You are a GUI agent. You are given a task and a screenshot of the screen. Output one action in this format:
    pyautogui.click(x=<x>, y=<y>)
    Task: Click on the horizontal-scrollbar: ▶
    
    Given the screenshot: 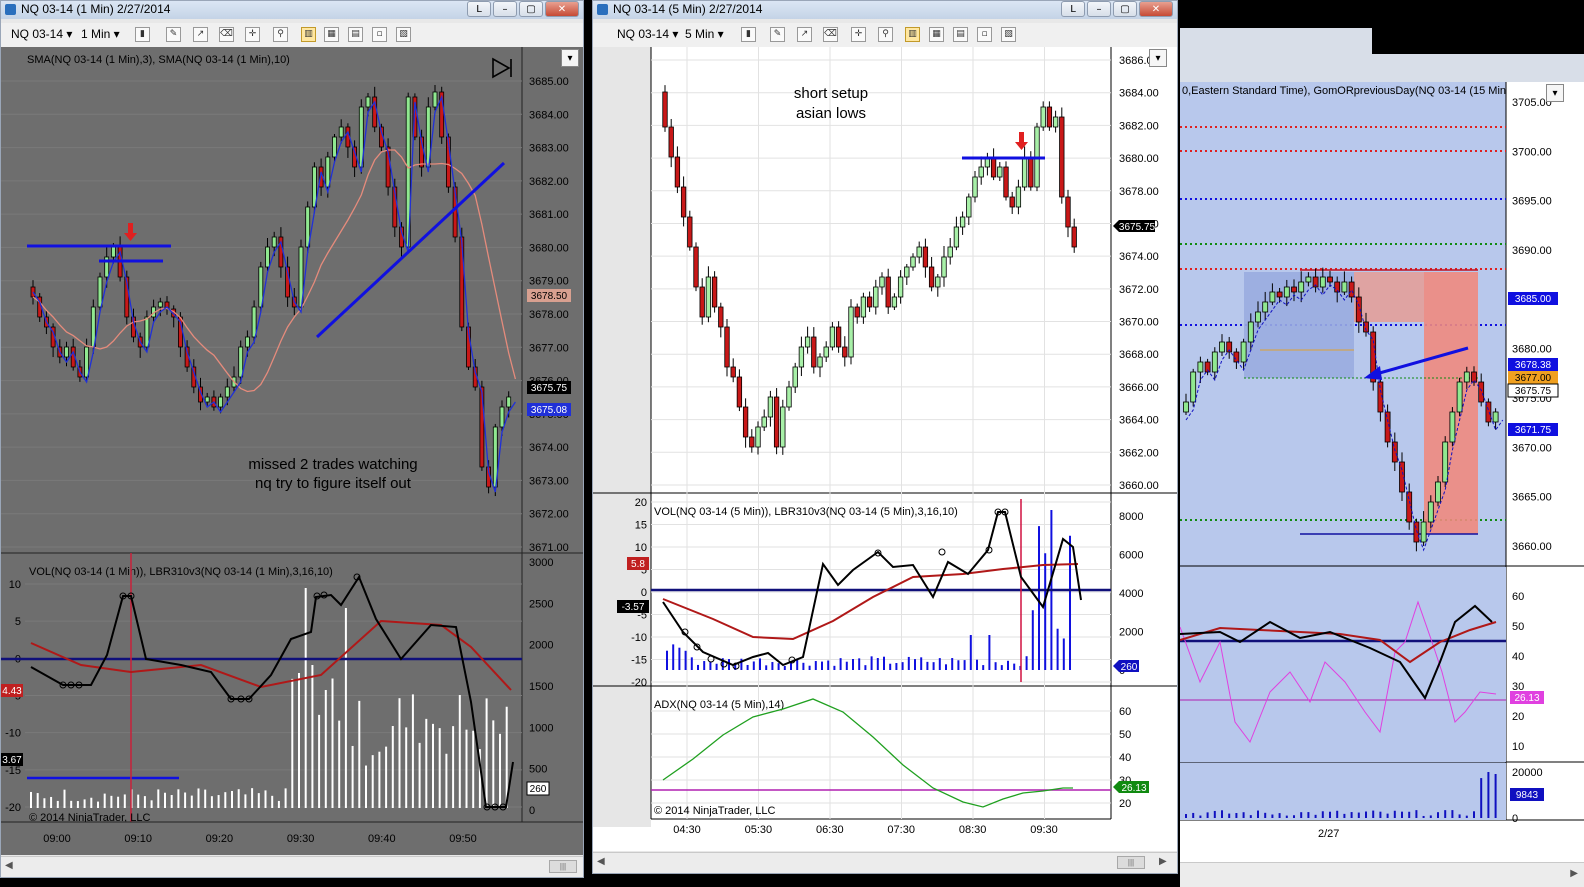 What is the action you would take?
    pyautogui.click(x=1382, y=874)
    